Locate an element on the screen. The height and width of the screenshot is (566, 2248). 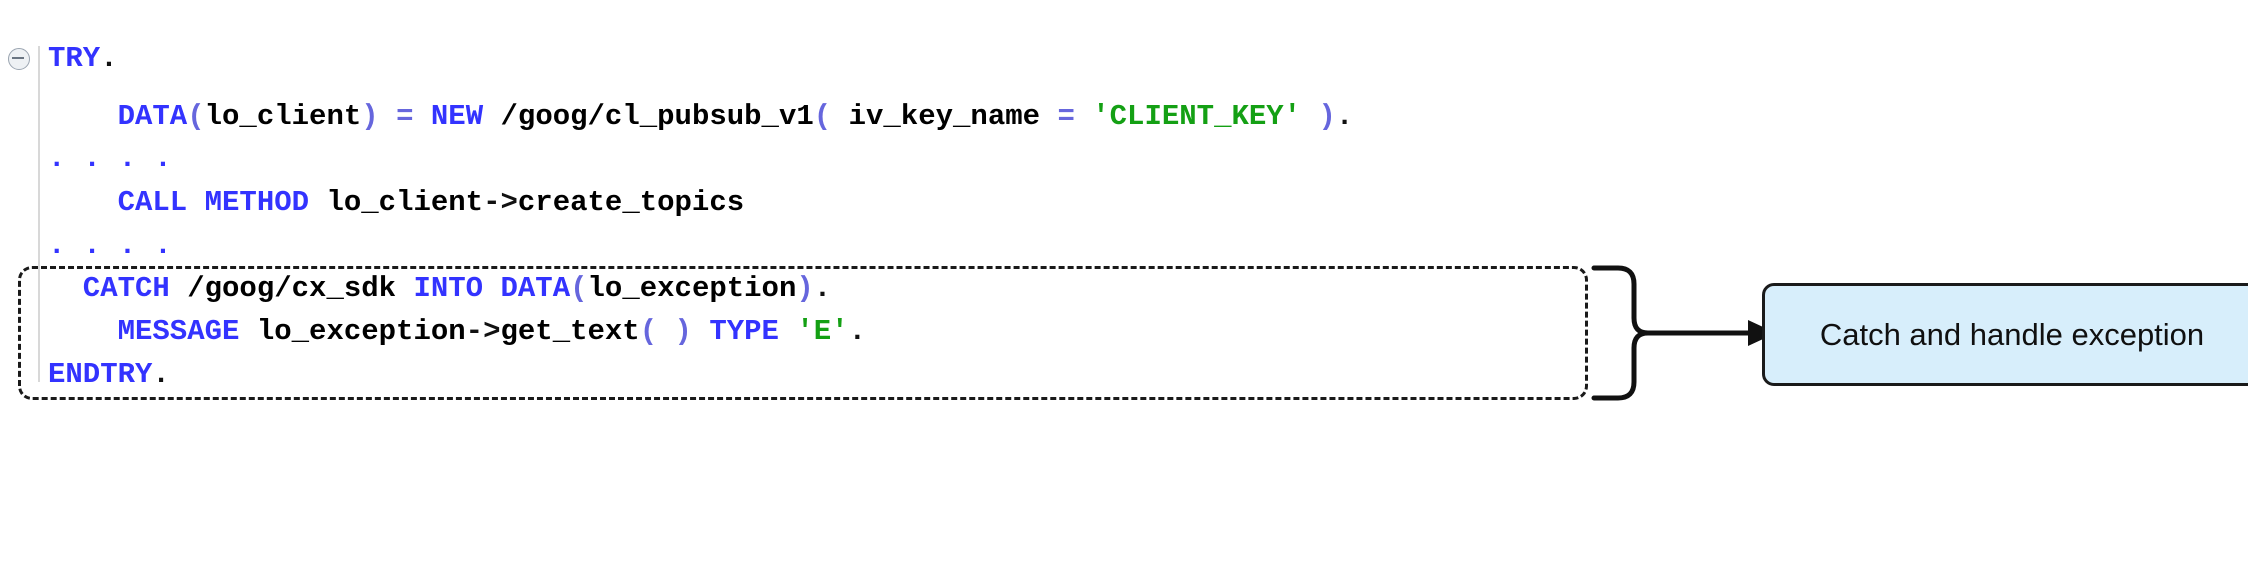
code-token: 'E' is located at coordinates (822, 331).